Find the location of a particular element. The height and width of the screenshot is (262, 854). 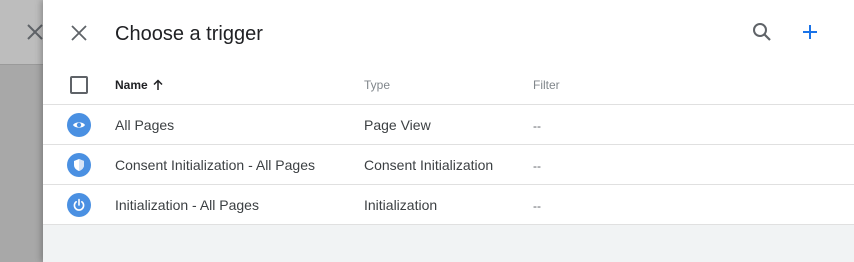

shield-icon is located at coordinates (79, 165).